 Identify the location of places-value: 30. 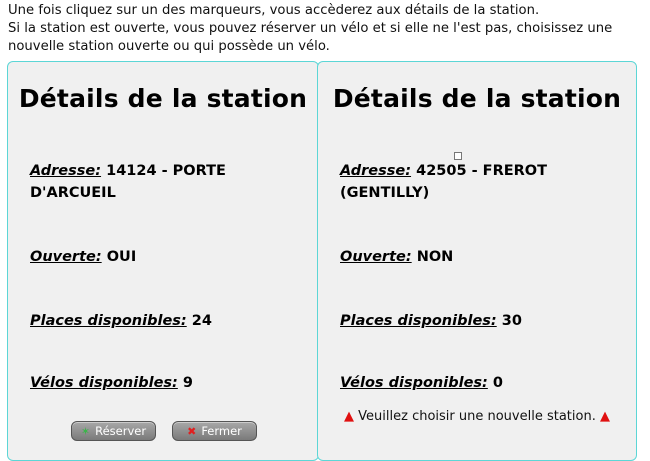
(511, 321).